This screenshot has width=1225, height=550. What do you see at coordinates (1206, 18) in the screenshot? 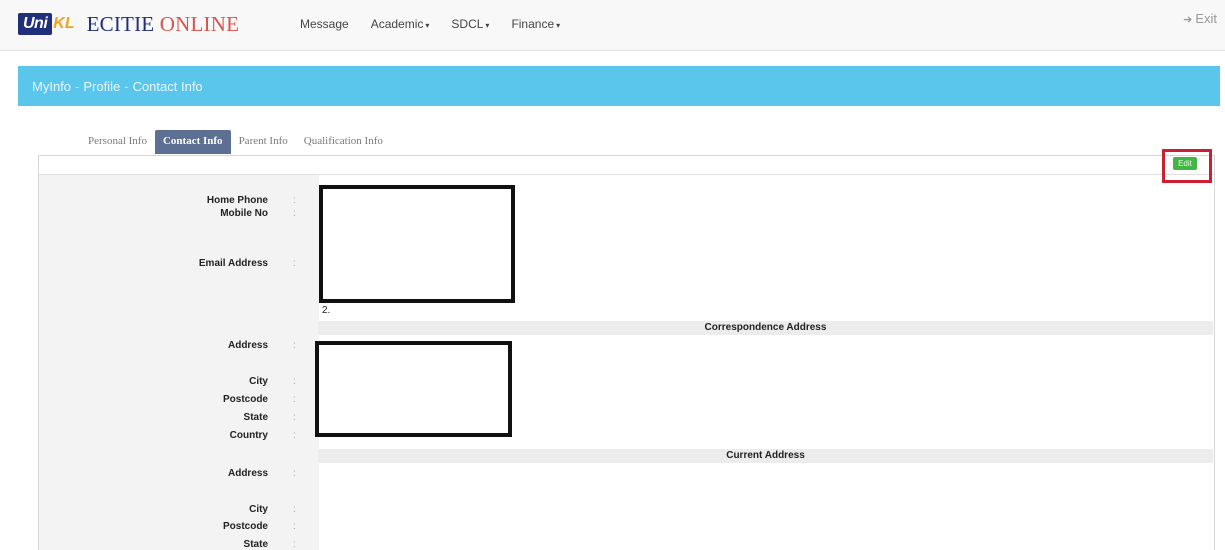
I see `exit-label: Exit` at bounding box center [1206, 18].